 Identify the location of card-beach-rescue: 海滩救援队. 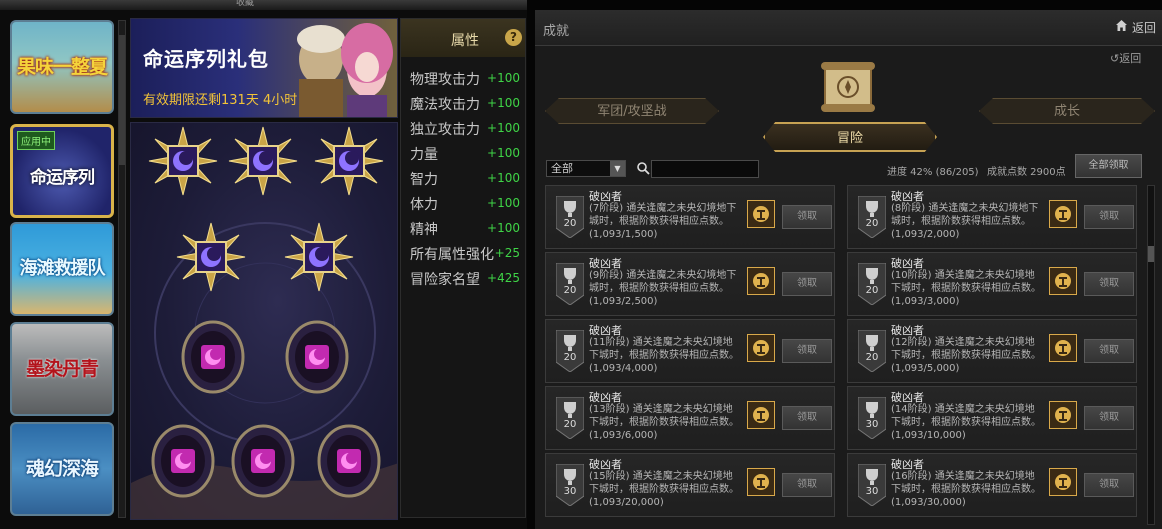
(62, 269).